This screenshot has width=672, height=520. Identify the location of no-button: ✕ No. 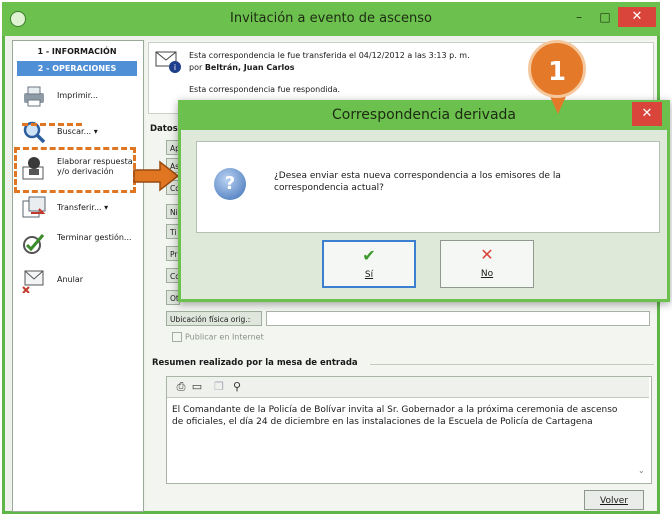
(487, 264).